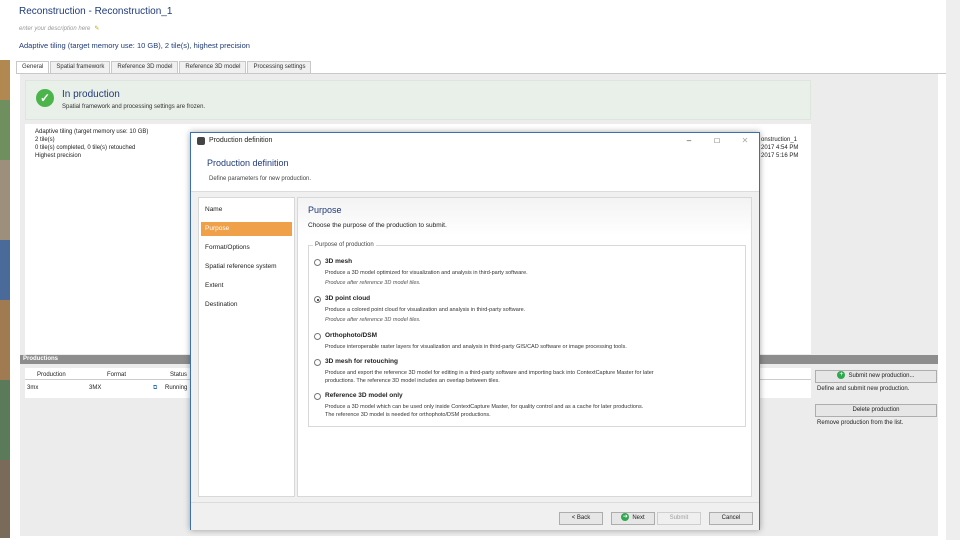  Describe the element at coordinates (317, 262) in the screenshot. I see `radio-3d-mesh` at that location.